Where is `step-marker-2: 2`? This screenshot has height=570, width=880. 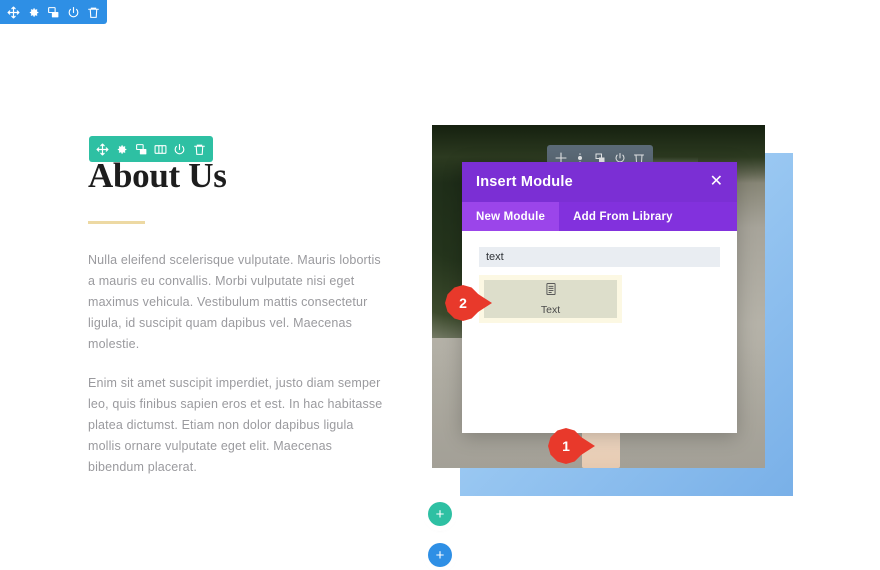 step-marker-2: 2 is located at coordinates (468, 303).